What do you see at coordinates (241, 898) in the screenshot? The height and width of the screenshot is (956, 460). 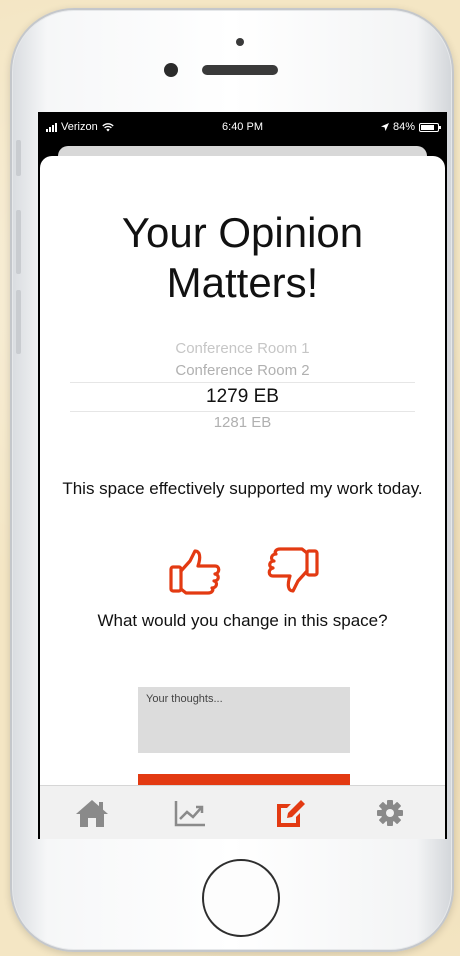 I see `home-button` at bounding box center [241, 898].